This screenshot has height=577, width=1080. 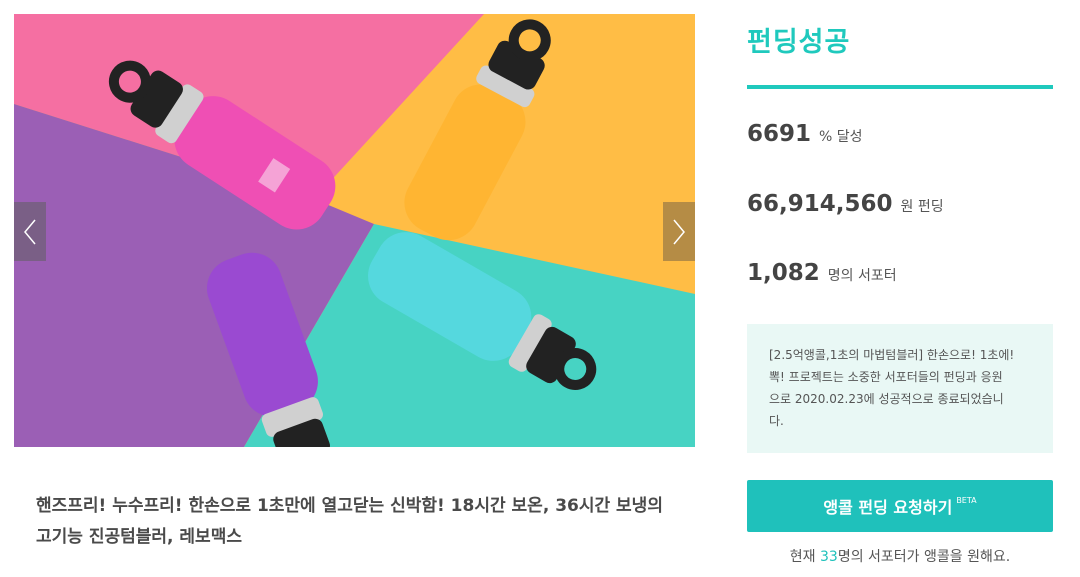 What do you see at coordinates (841, 137) in the screenshot?
I see `achievement-unit: % 달성` at bounding box center [841, 137].